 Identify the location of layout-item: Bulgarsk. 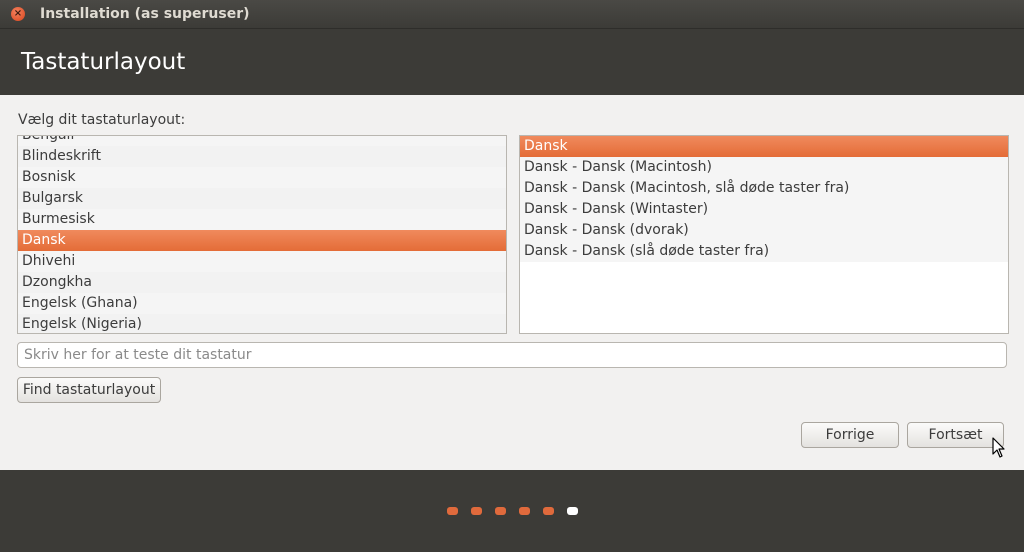
(262, 198).